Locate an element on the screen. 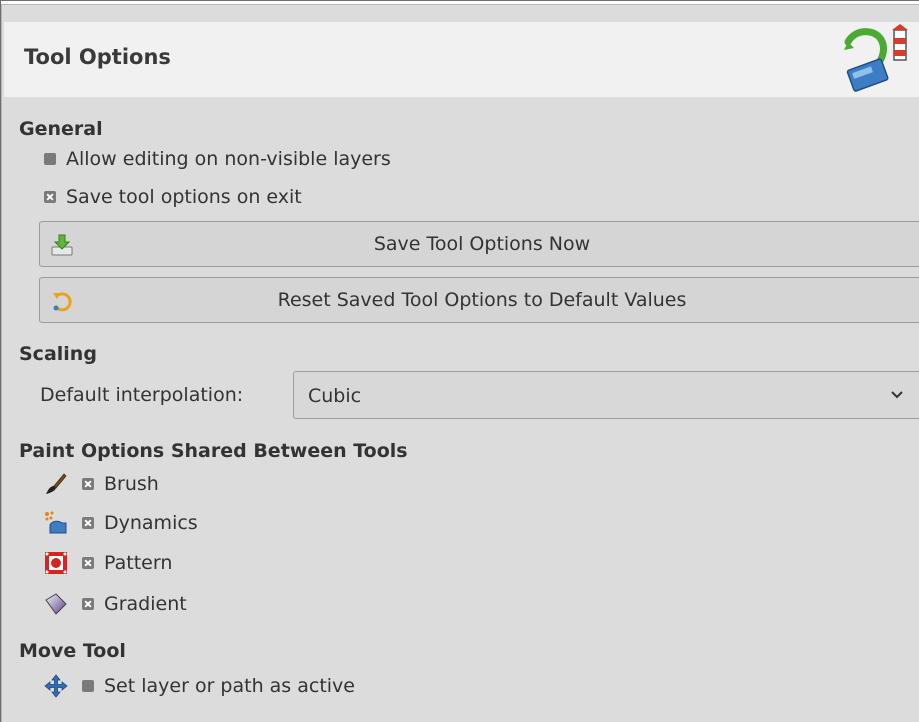 This screenshot has width=919, height=722. move-set-active-checkbox: Set layer or path as active is located at coordinates (199, 686).